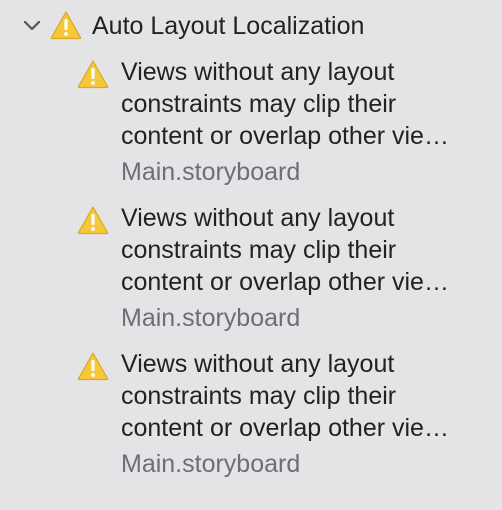 This screenshot has height=510, width=502. What do you see at coordinates (32, 26) in the screenshot?
I see `chevron-down-icon` at bounding box center [32, 26].